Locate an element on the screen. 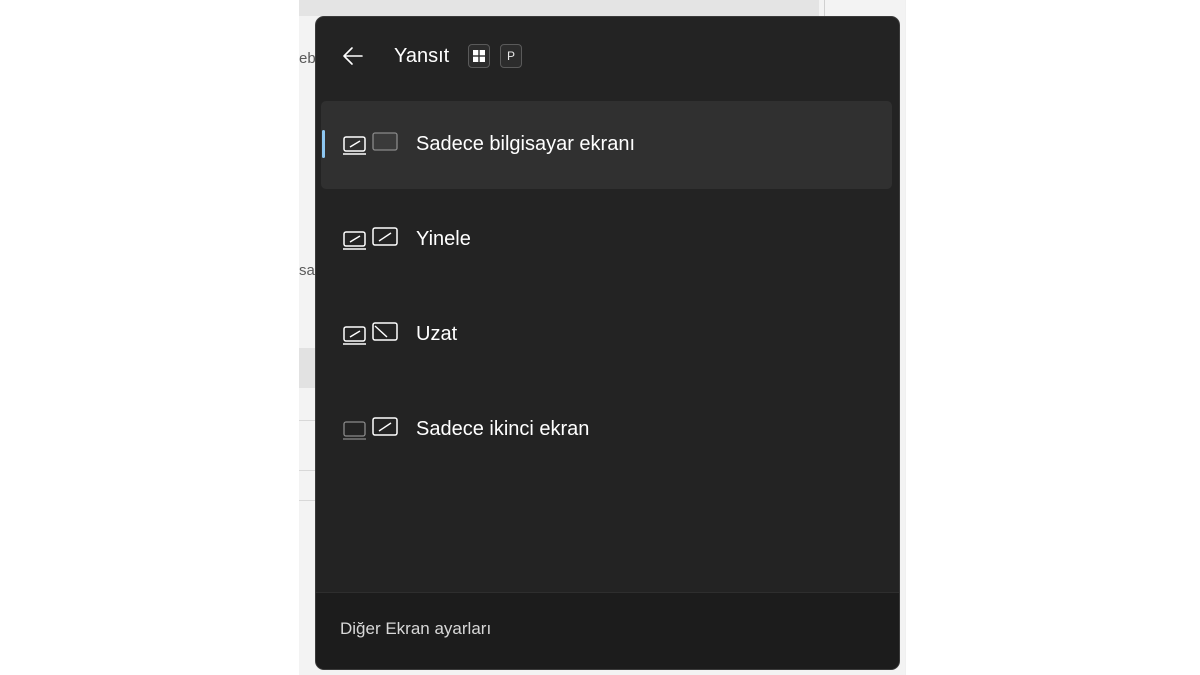  back-button is located at coordinates (353, 56).